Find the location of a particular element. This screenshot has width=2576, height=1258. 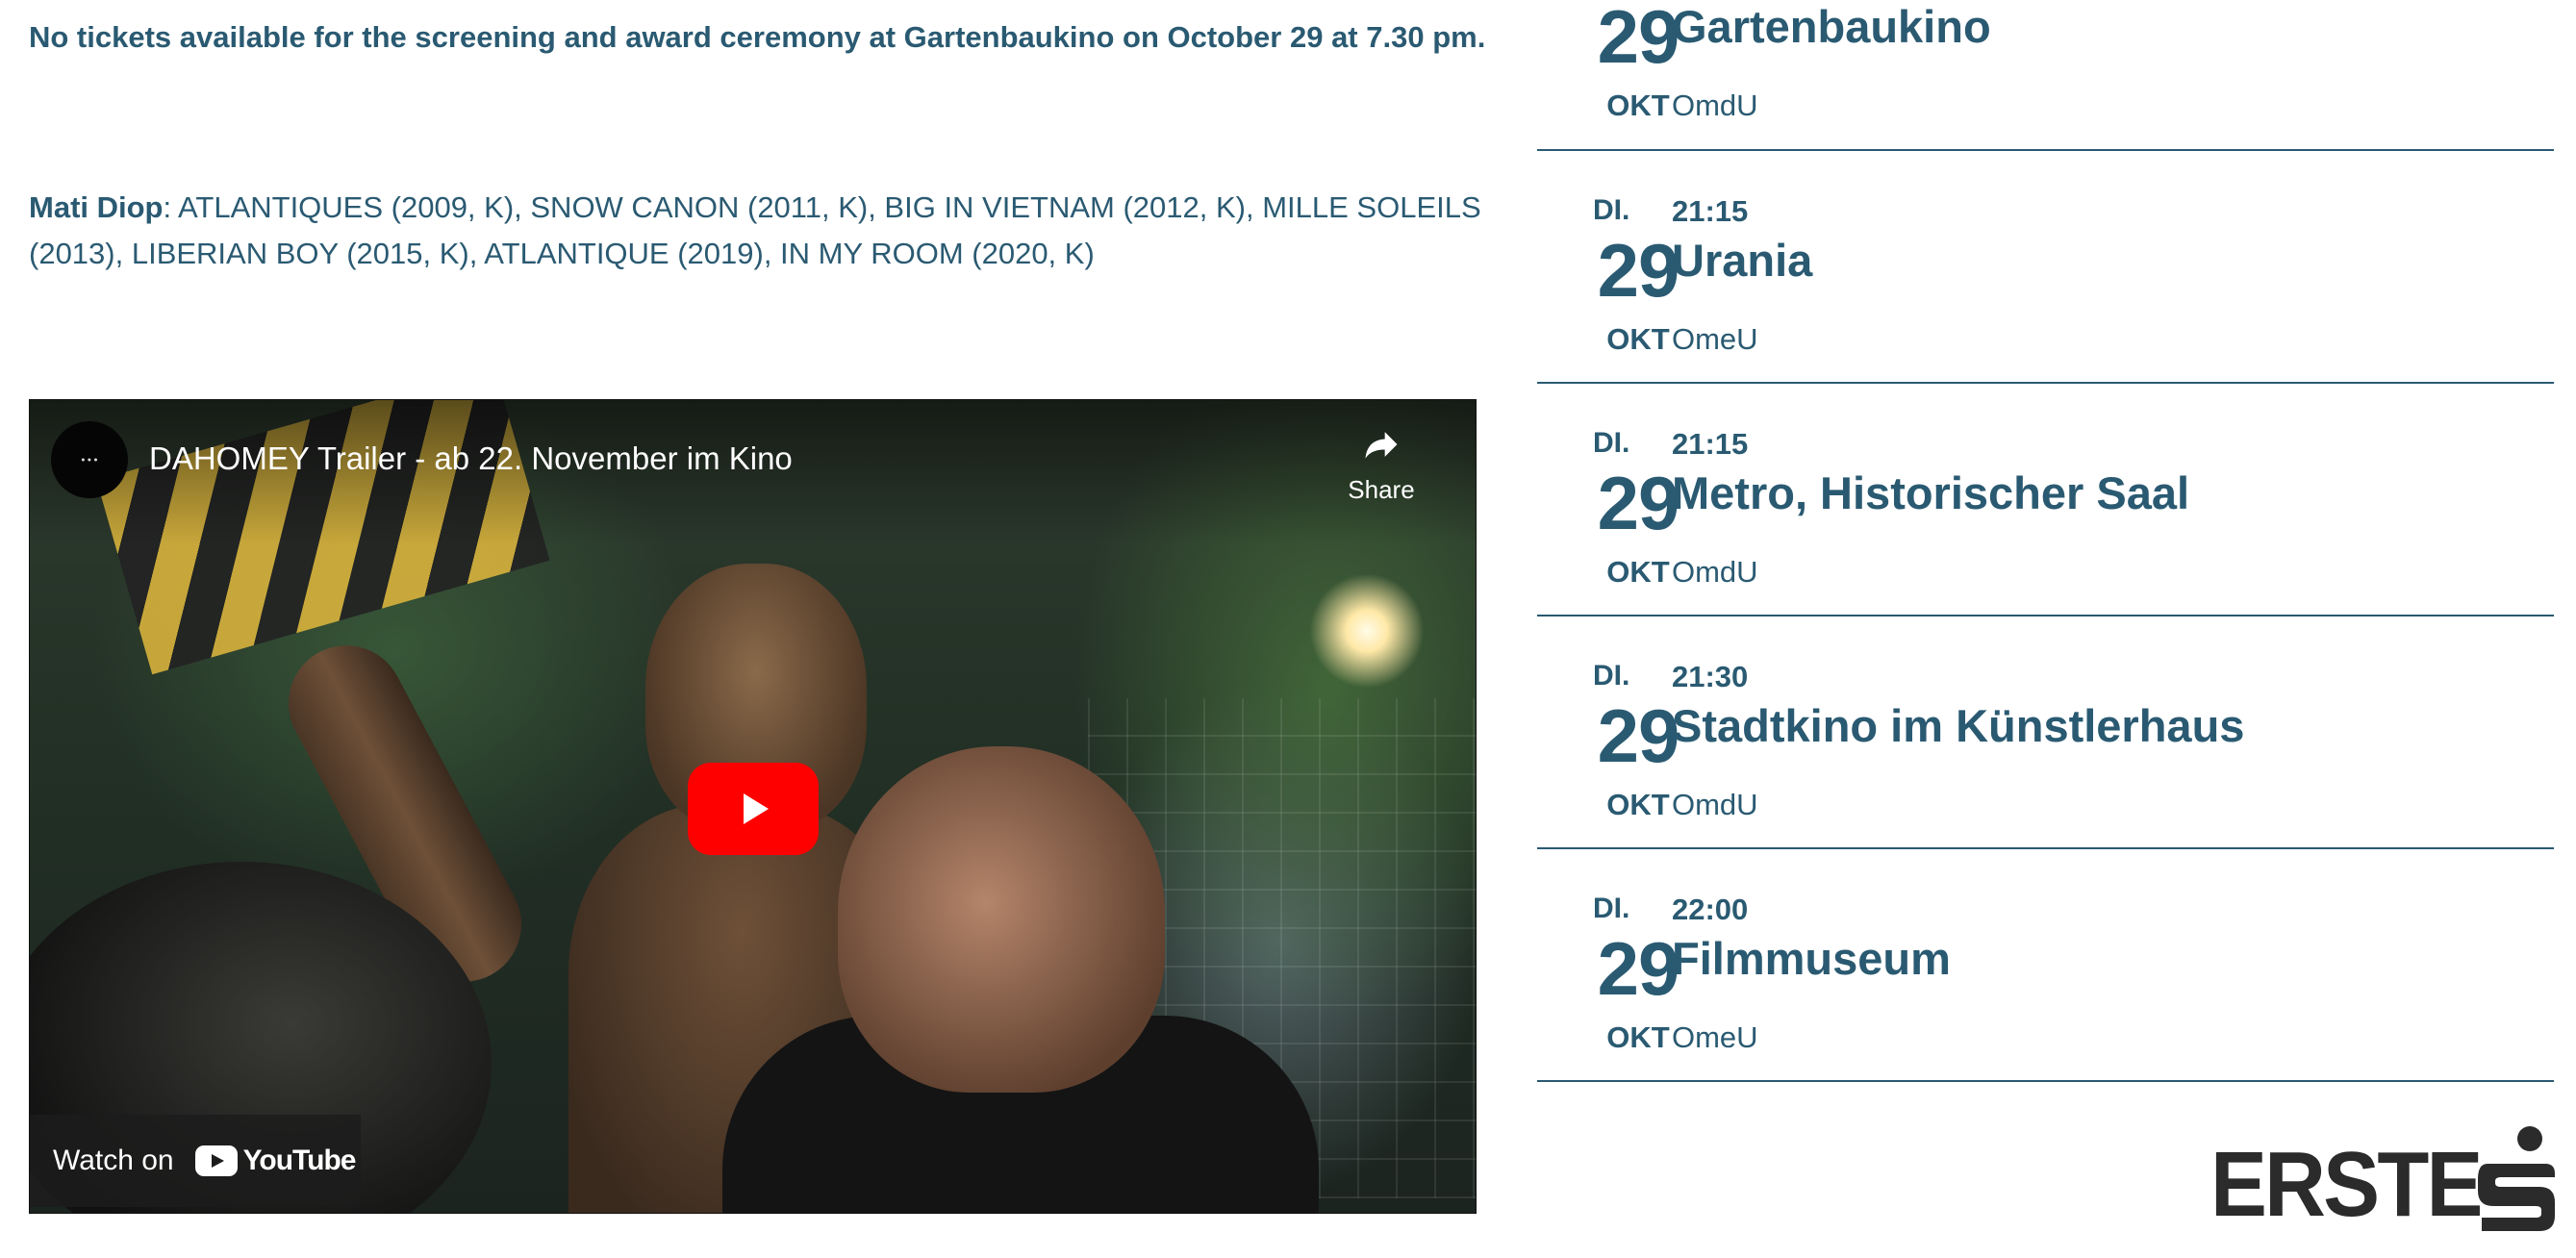

erste-wordmark: ERSTE is located at coordinates (2347, 1184).